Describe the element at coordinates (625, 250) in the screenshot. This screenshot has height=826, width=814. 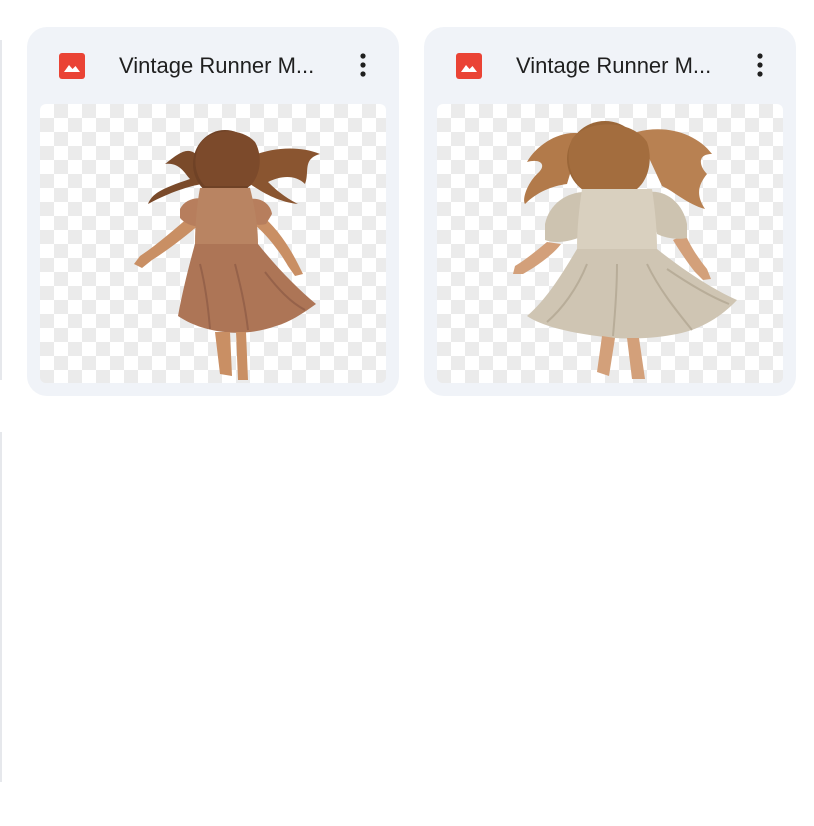
I see `girl-running-cream-dress-image` at that location.